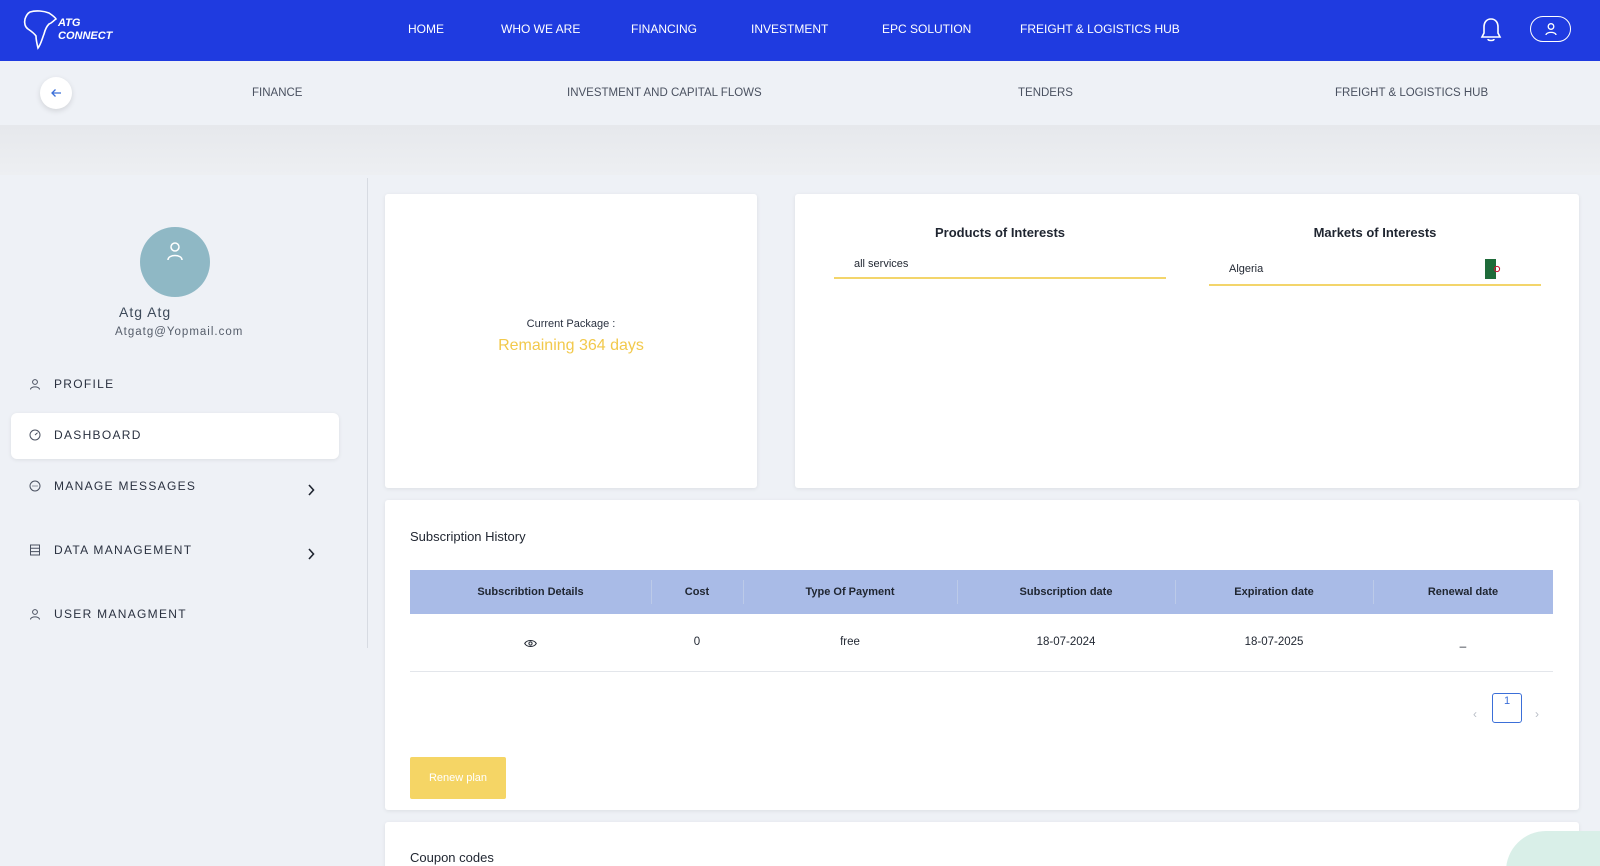 This screenshot has width=1600, height=866. What do you see at coordinates (1000, 264) in the screenshot?
I see `products-field: all services` at bounding box center [1000, 264].